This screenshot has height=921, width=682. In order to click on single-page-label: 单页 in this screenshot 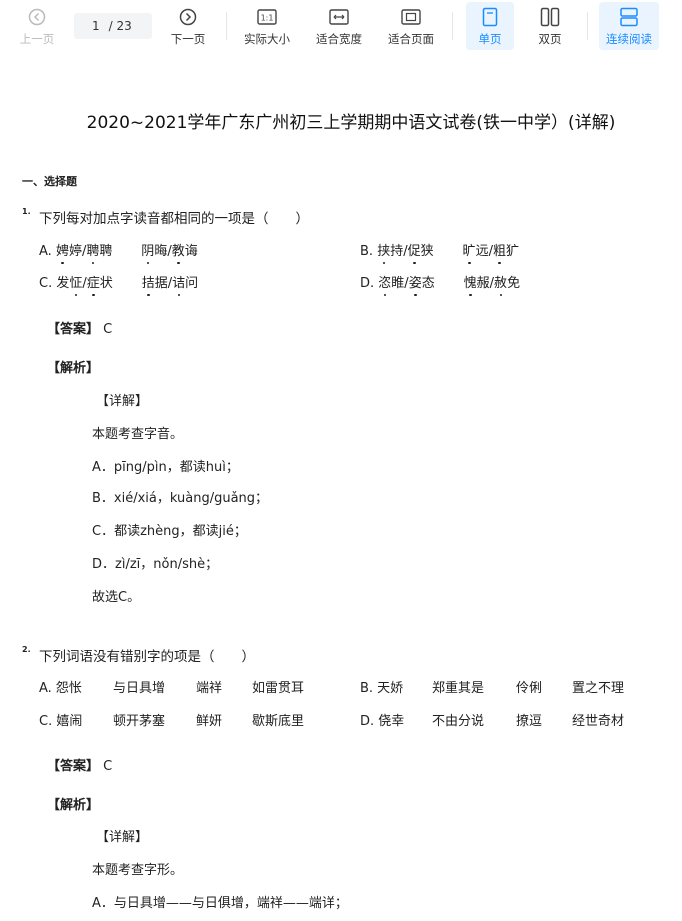, I will do `click(490, 39)`.